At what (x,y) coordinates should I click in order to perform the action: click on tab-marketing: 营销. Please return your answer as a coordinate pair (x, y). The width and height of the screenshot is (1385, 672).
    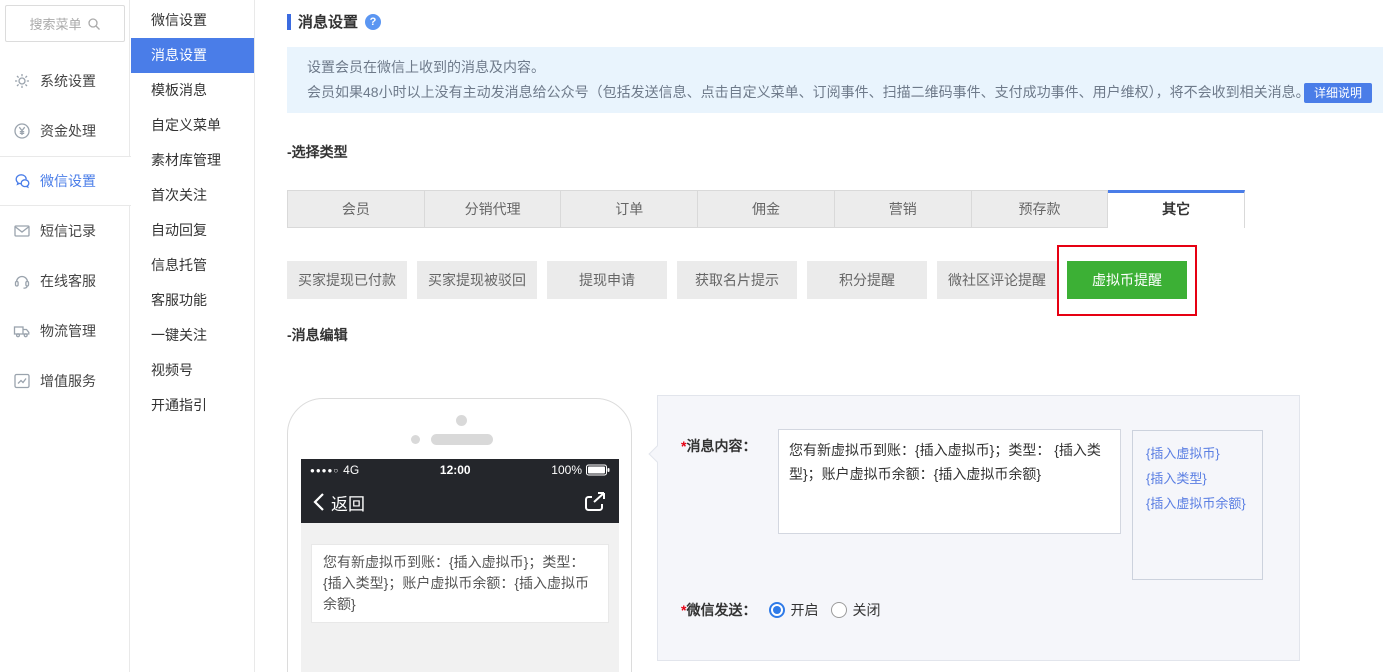
    Looking at the image, I should click on (903, 209).